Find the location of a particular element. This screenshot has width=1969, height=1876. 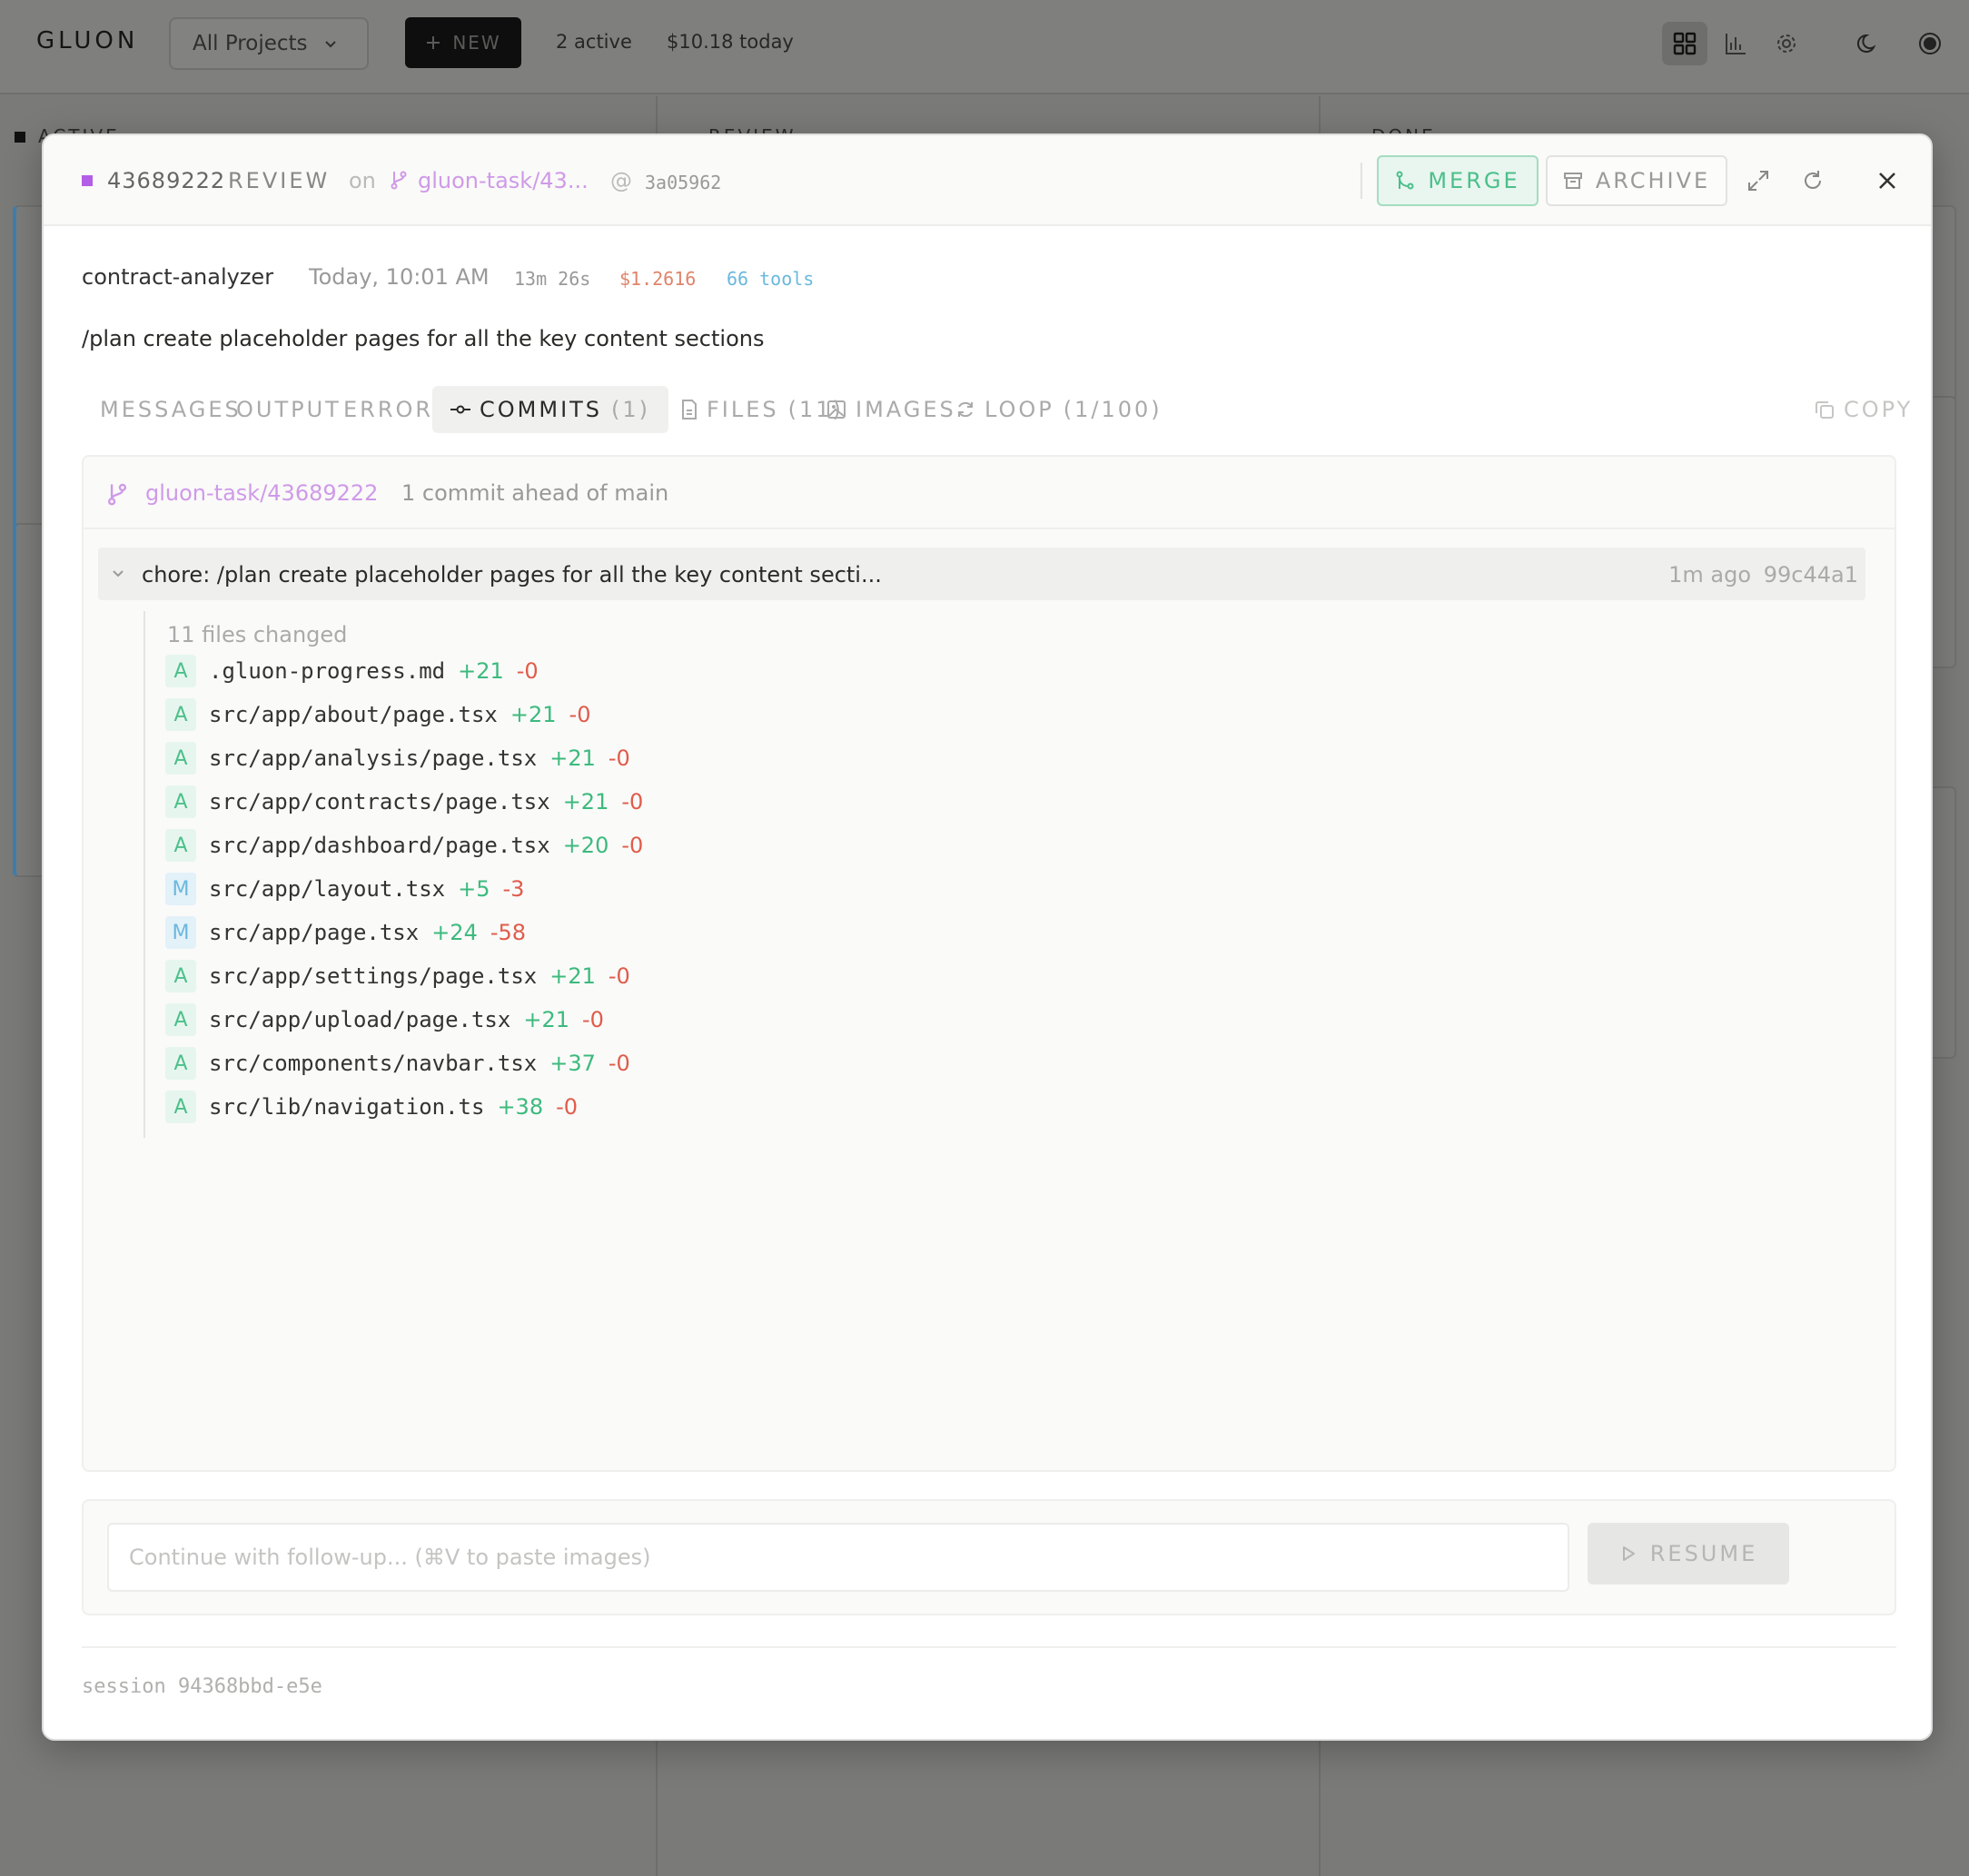

file-path: src/app/analysis/page.tsx is located at coordinates (373, 758).